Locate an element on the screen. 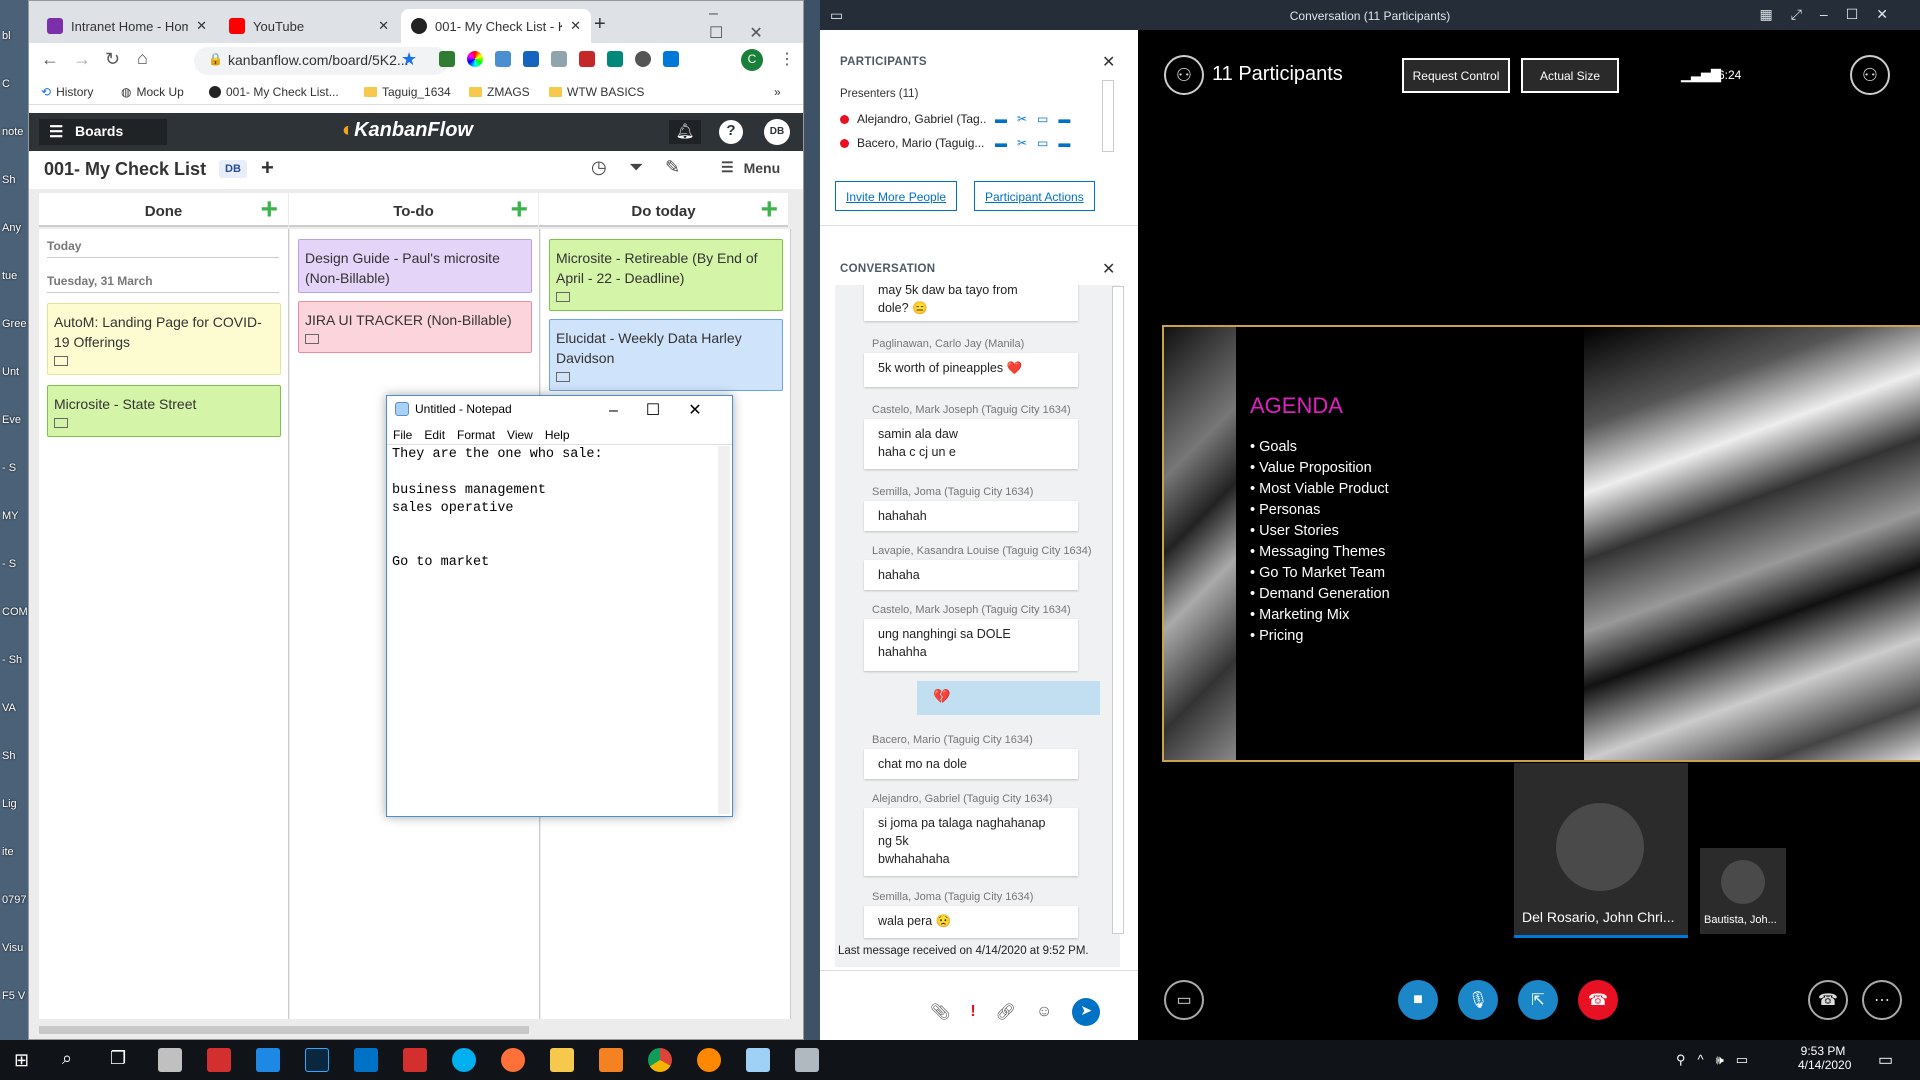 Image resolution: width=1920 pixels, height=1080 pixels. creative-cloud-icon is located at coordinates (415, 1060).